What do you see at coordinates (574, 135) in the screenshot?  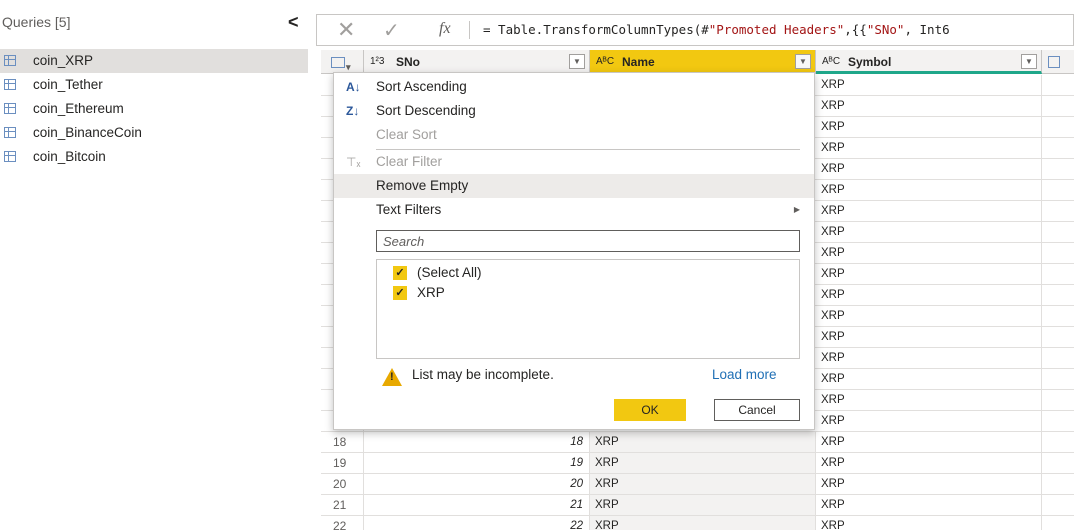 I see `clear-sort-item: Clear Sort` at bounding box center [574, 135].